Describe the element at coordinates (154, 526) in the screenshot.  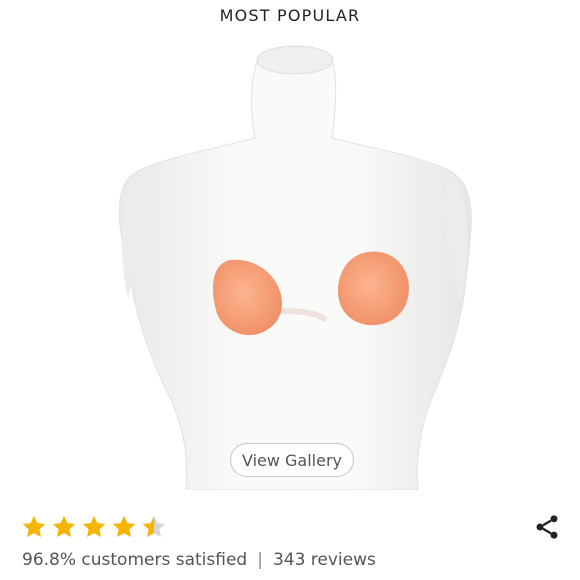
I see `star-half-icon` at that location.